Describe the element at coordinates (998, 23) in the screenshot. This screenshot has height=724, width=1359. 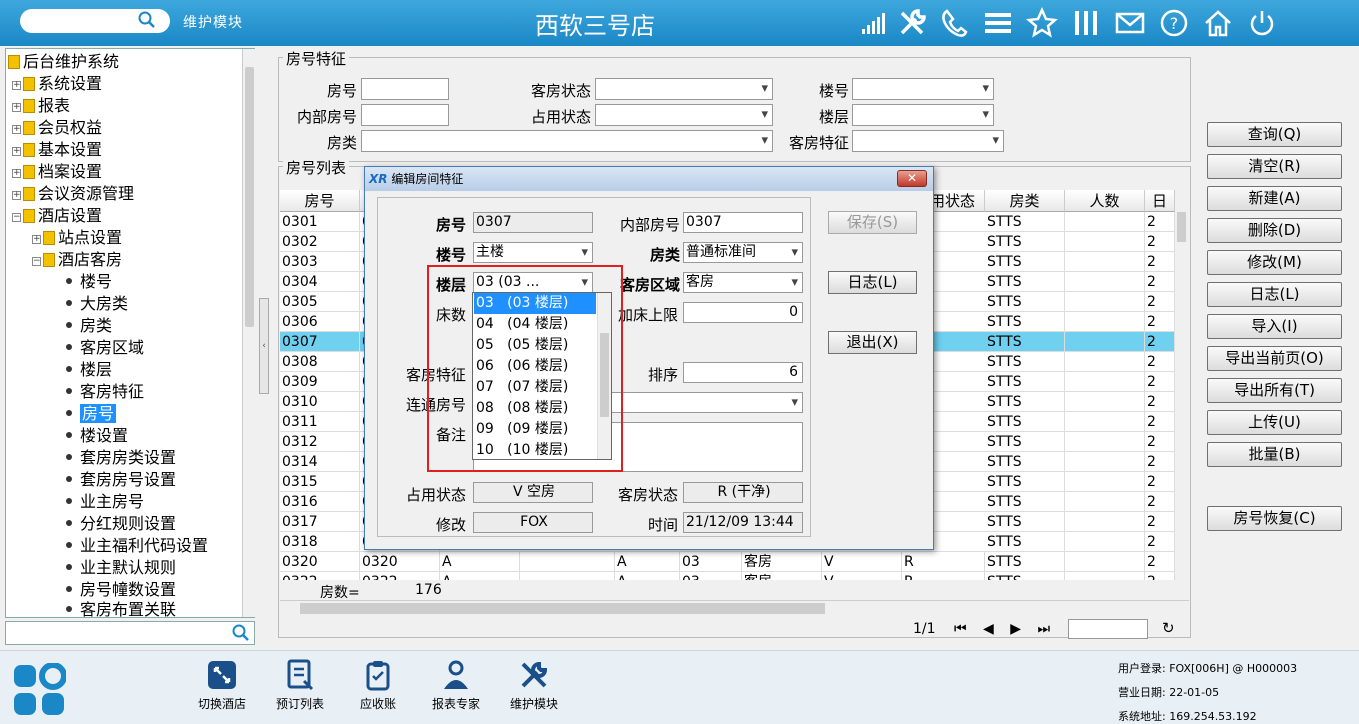
I see `menu-icon` at that location.